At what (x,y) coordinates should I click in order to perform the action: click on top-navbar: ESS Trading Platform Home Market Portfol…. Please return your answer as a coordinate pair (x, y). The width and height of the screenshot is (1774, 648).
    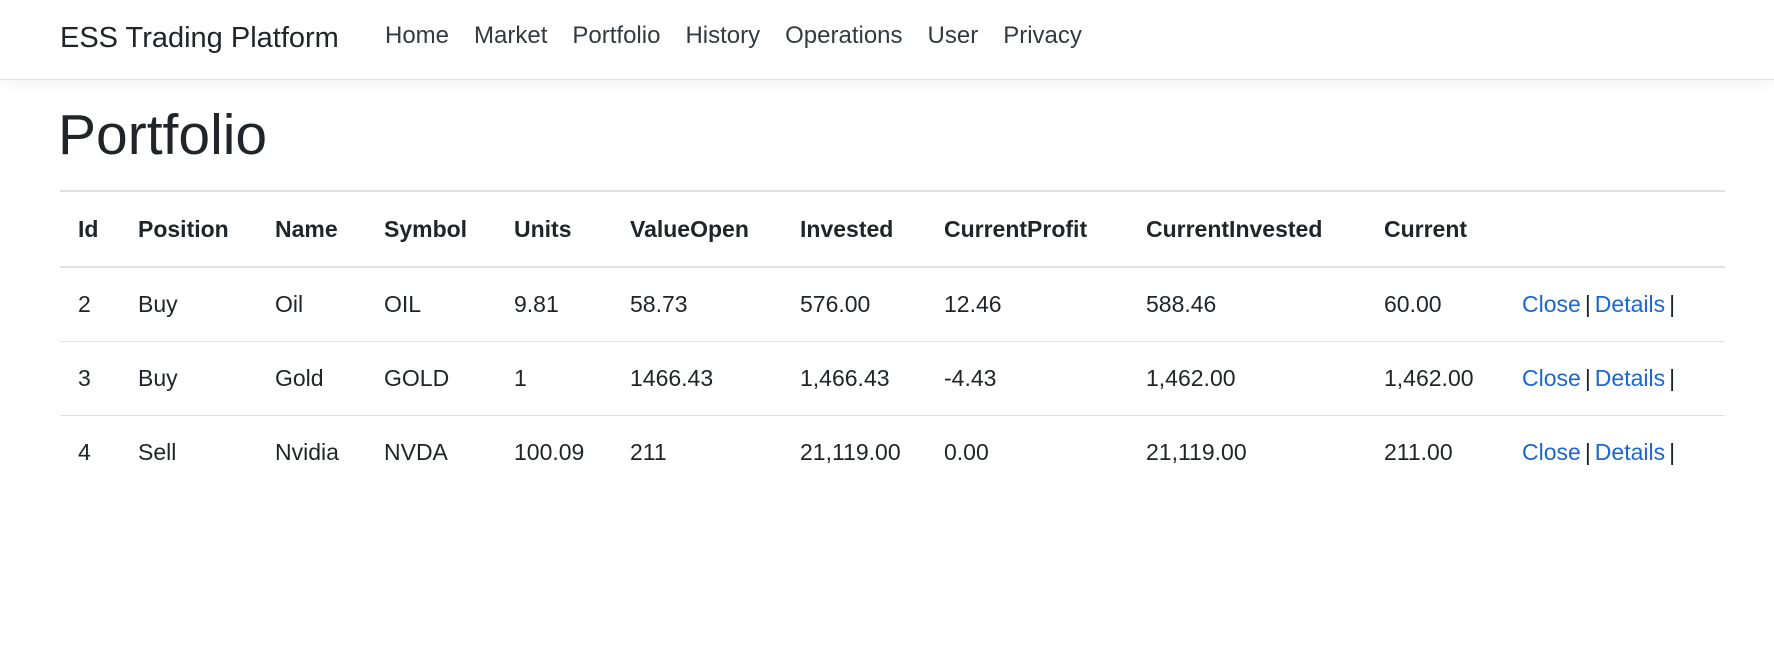
    Looking at the image, I should click on (887, 40).